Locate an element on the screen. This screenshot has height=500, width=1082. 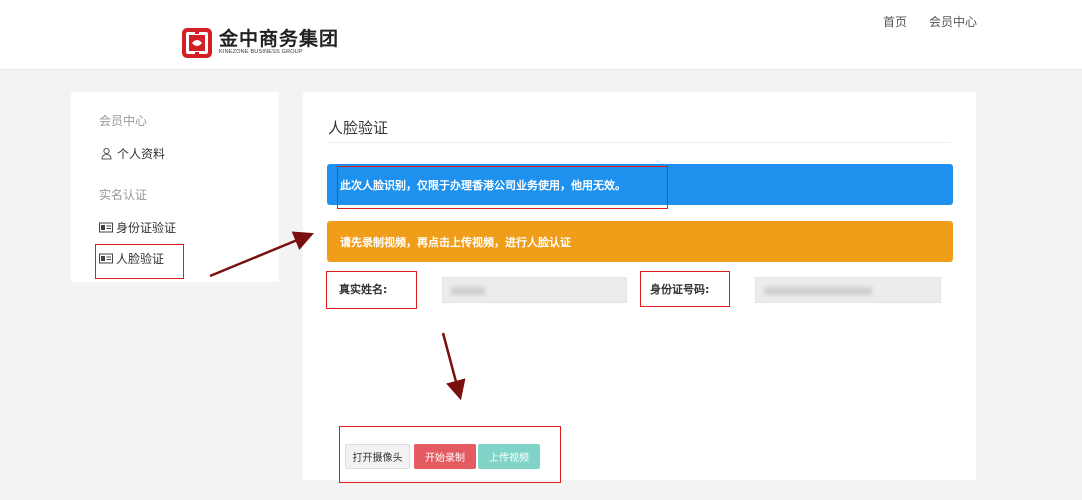
top-nav: 首页 会员中心 is located at coordinates (930, 21).